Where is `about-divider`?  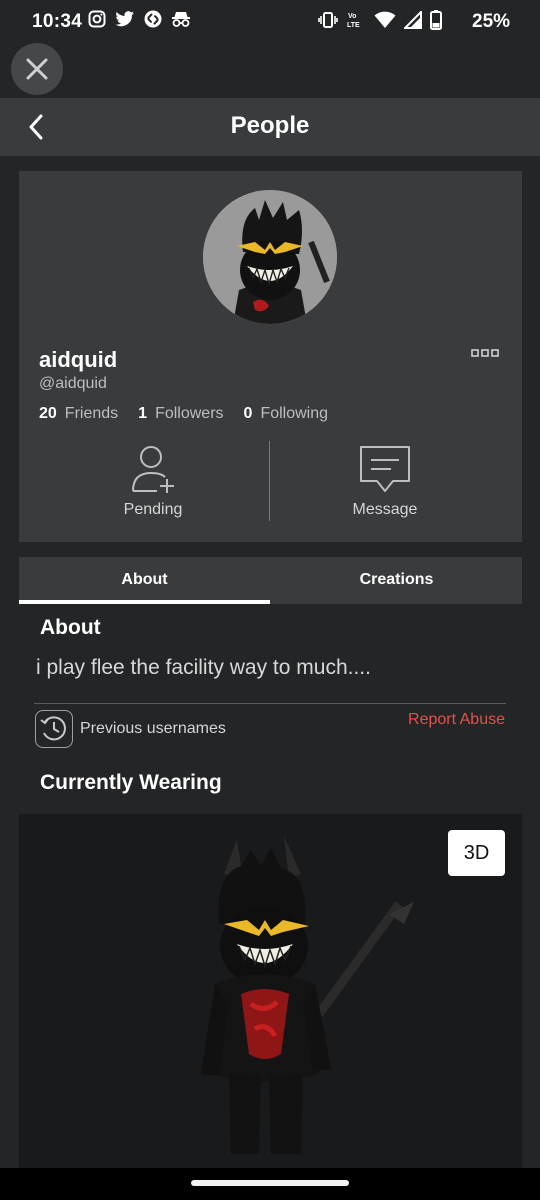 about-divider is located at coordinates (270, 703).